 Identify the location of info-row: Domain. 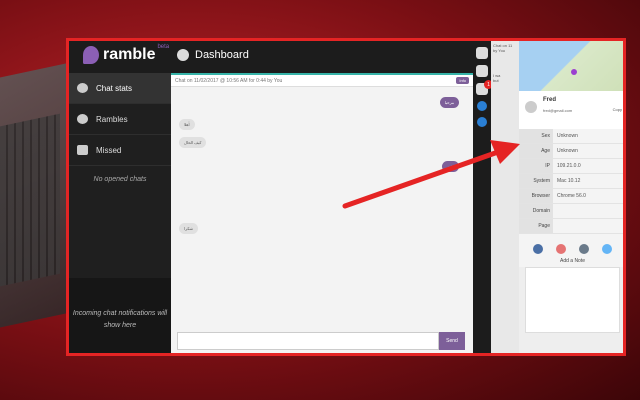
(571, 211).